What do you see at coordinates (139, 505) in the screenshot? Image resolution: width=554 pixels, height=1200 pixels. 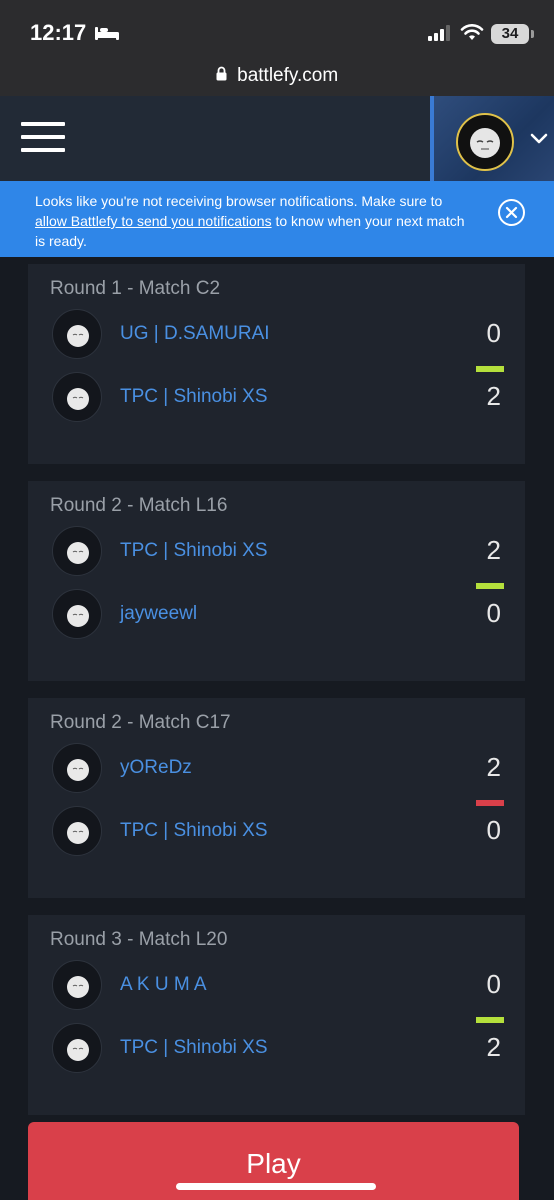 I see `match-title: Round 2 - Match L16` at bounding box center [139, 505].